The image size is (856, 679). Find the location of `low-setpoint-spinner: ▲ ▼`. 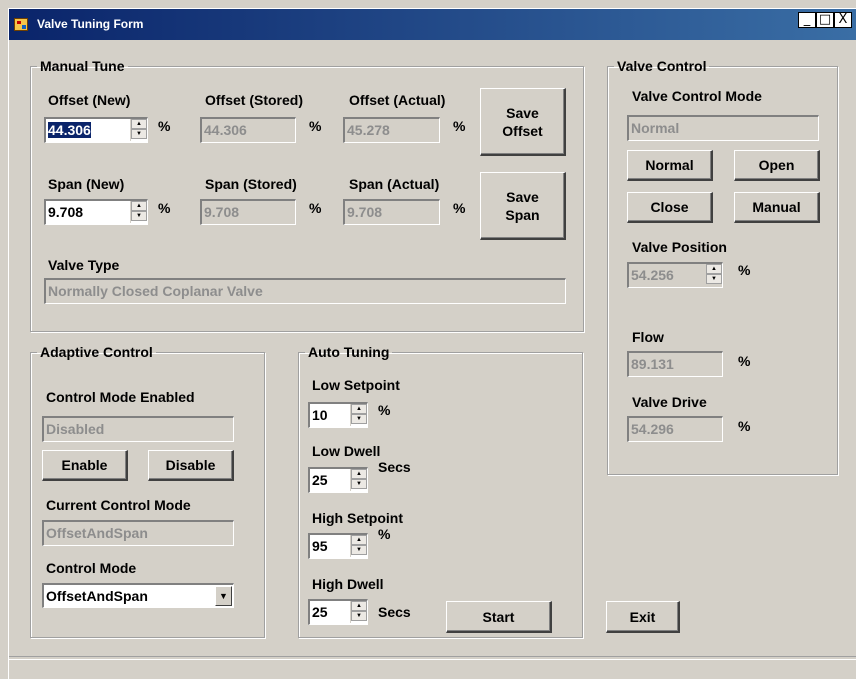

low-setpoint-spinner: ▲ ▼ is located at coordinates (358, 415).